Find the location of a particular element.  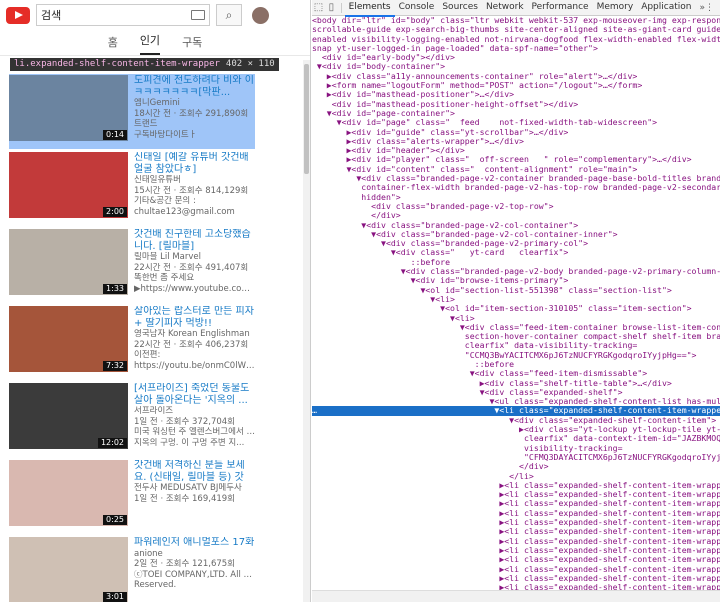

video-thumbnail: 7:32 is located at coordinates (68, 339).